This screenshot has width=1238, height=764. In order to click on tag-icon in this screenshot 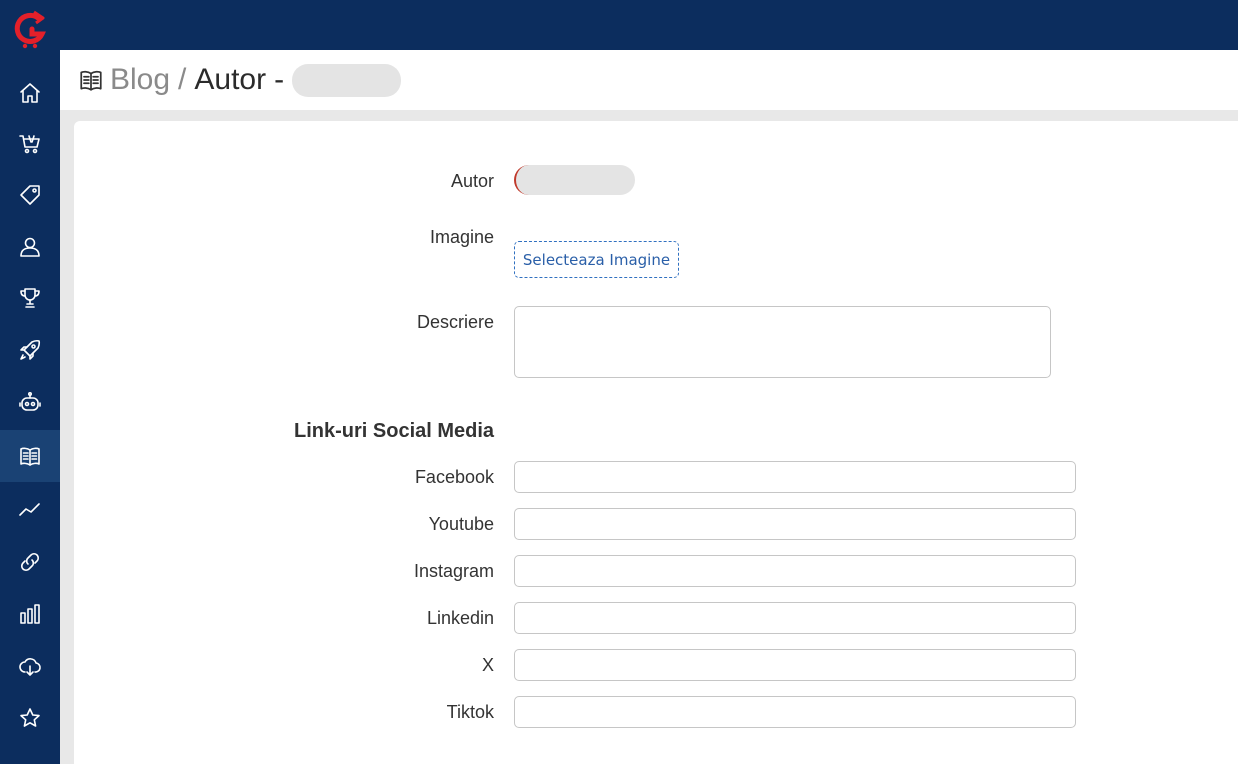, I will do `click(30, 195)`.